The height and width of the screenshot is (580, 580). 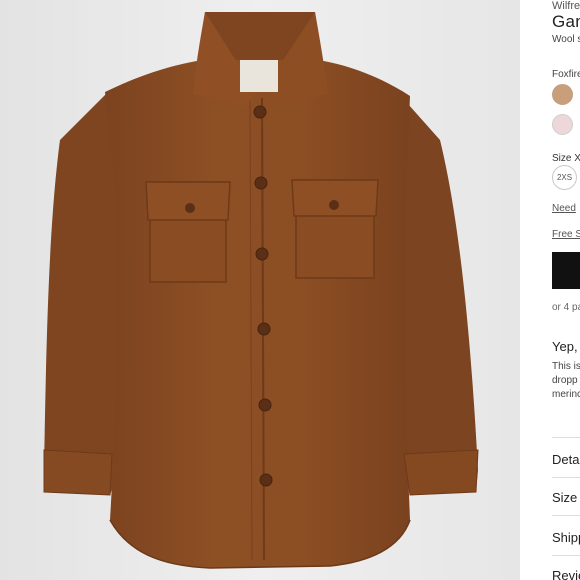 I want to click on size-label: Size X, so click(x=566, y=158).